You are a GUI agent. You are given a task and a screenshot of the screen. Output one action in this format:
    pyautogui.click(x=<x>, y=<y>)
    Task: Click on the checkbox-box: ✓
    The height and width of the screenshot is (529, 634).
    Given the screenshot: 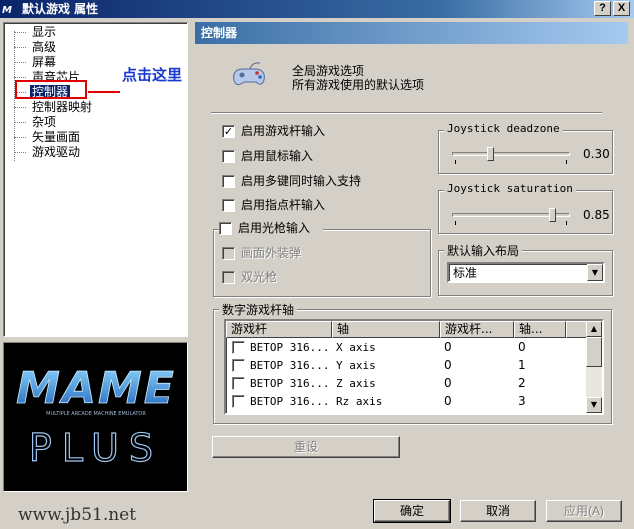 What is the action you would take?
    pyautogui.click(x=228, y=131)
    